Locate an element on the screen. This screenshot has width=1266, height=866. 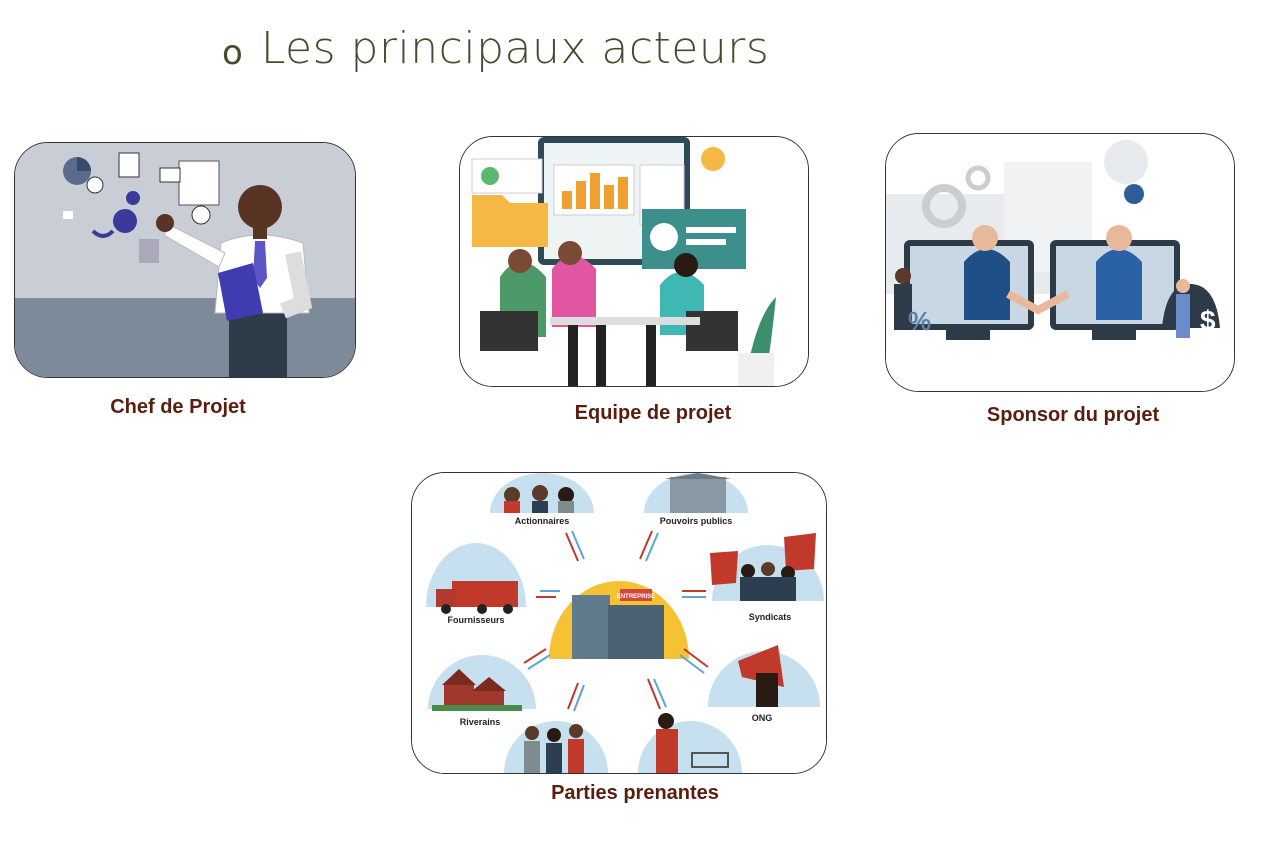
slide-title: o Les principaux acteurs is located at coordinates (495, 48).